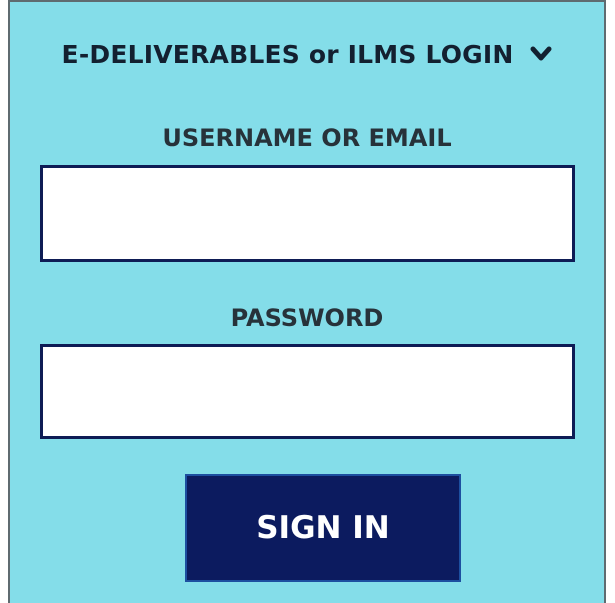 This screenshot has width=615, height=603. I want to click on password-input, so click(307, 391).